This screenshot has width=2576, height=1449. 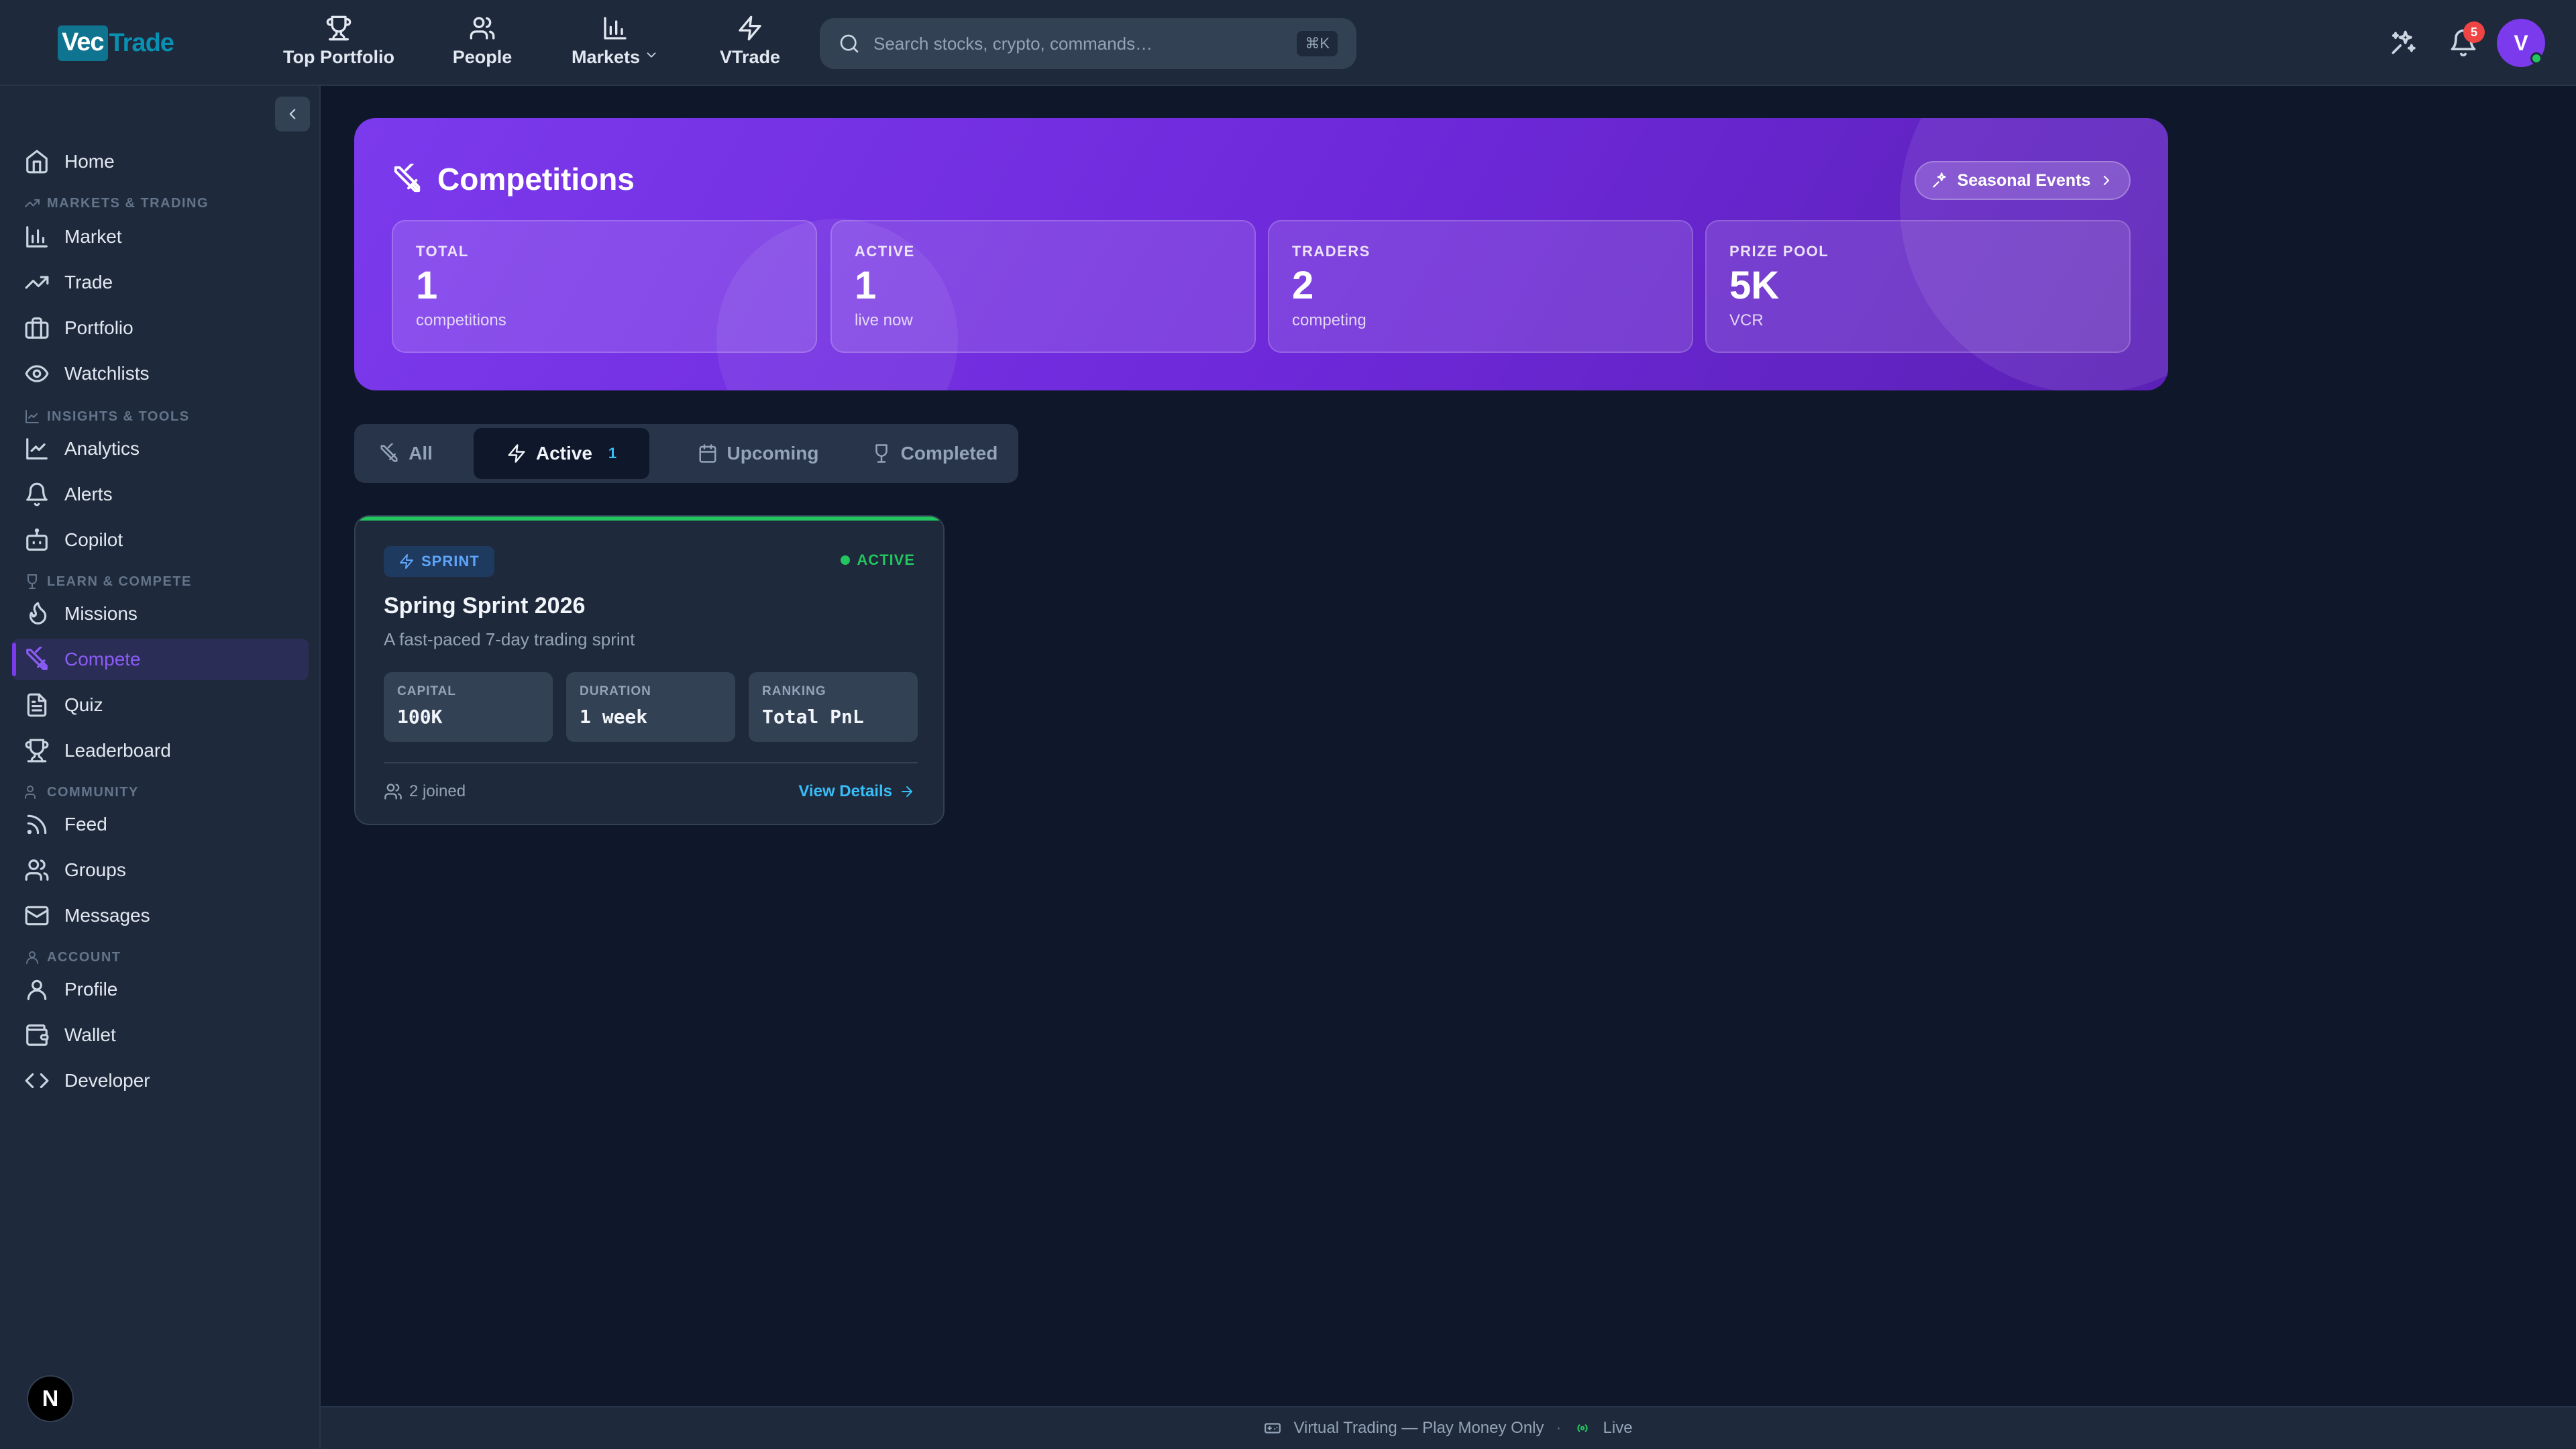 What do you see at coordinates (1618, 1428) in the screenshot?
I see `live-label: Live` at bounding box center [1618, 1428].